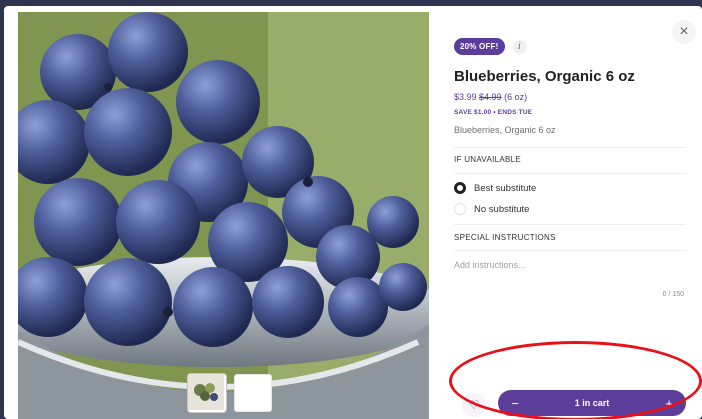 This screenshot has height=419, width=702. I want to click on cart-quantity-control: − 1 in cart +, so click(592, 403).